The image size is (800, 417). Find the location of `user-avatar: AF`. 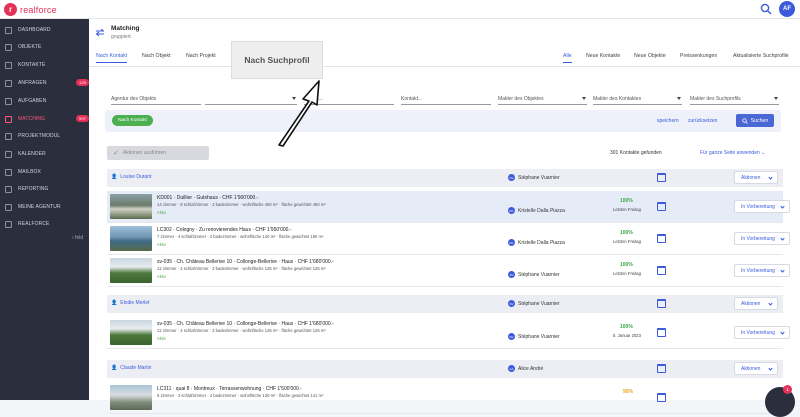

user-avatar: AF is located at coordinates (787, 9).